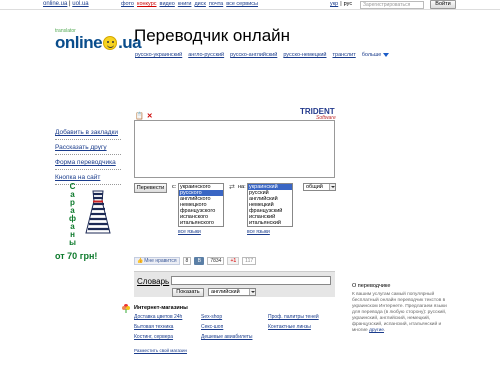 The width and height of the screenshot is (500, 375). I want to click on topic-value: общий, so click(314, 187).